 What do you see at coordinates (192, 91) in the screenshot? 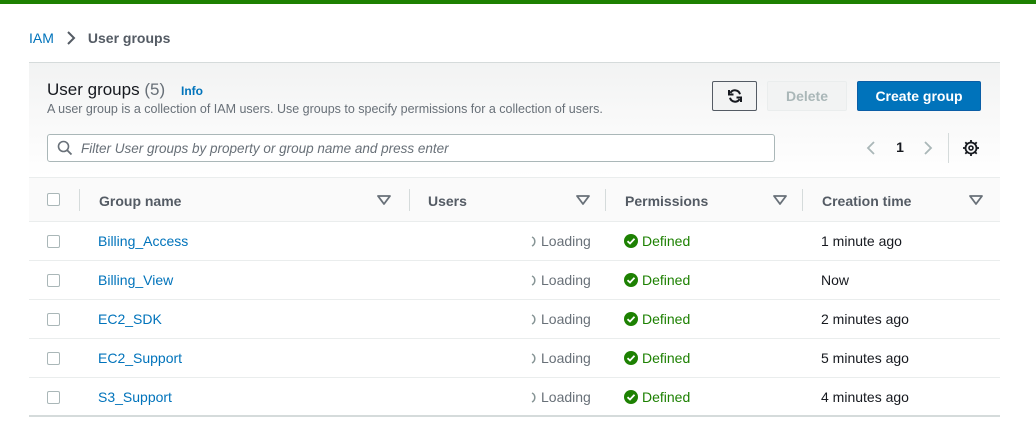
I see `info-link: Info` at bounding box center [192, 91].